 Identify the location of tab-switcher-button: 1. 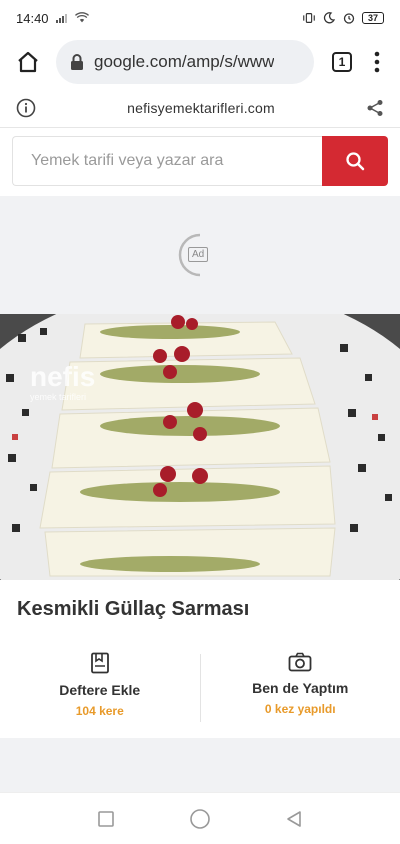
(342, 62).